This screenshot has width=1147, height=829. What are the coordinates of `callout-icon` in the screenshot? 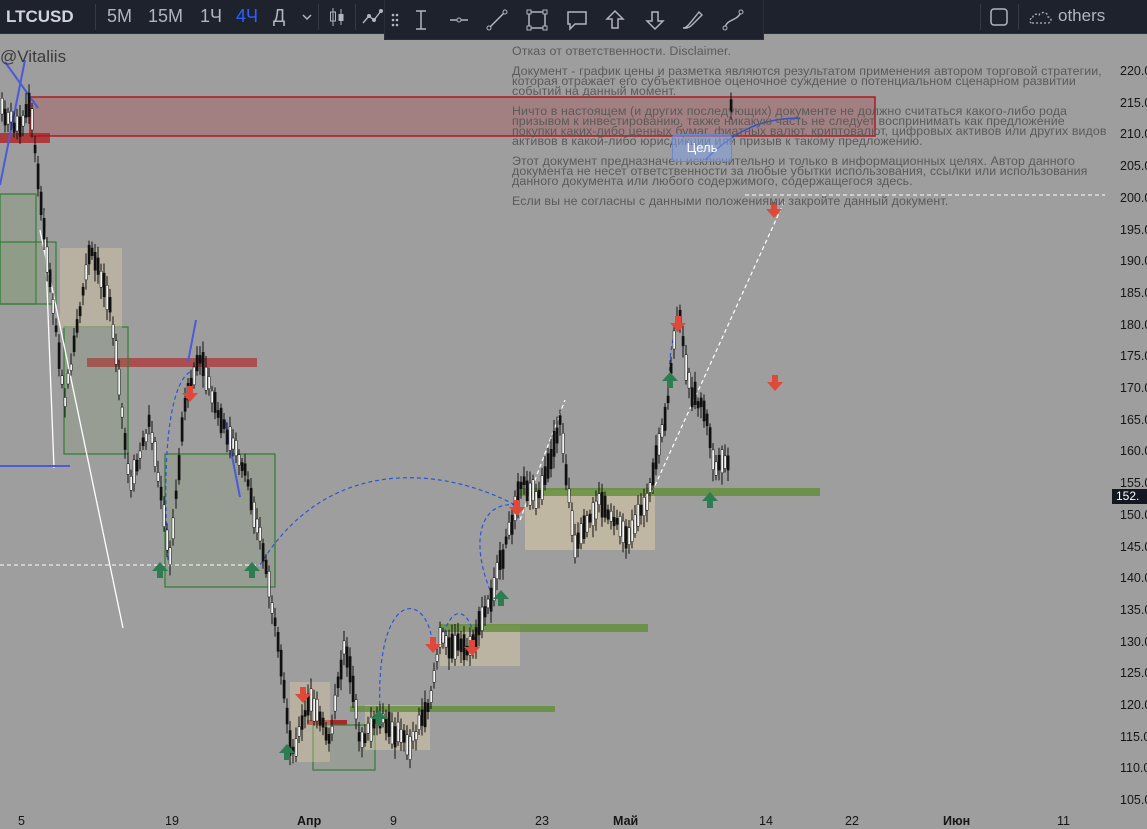 It's located at (577, 20).